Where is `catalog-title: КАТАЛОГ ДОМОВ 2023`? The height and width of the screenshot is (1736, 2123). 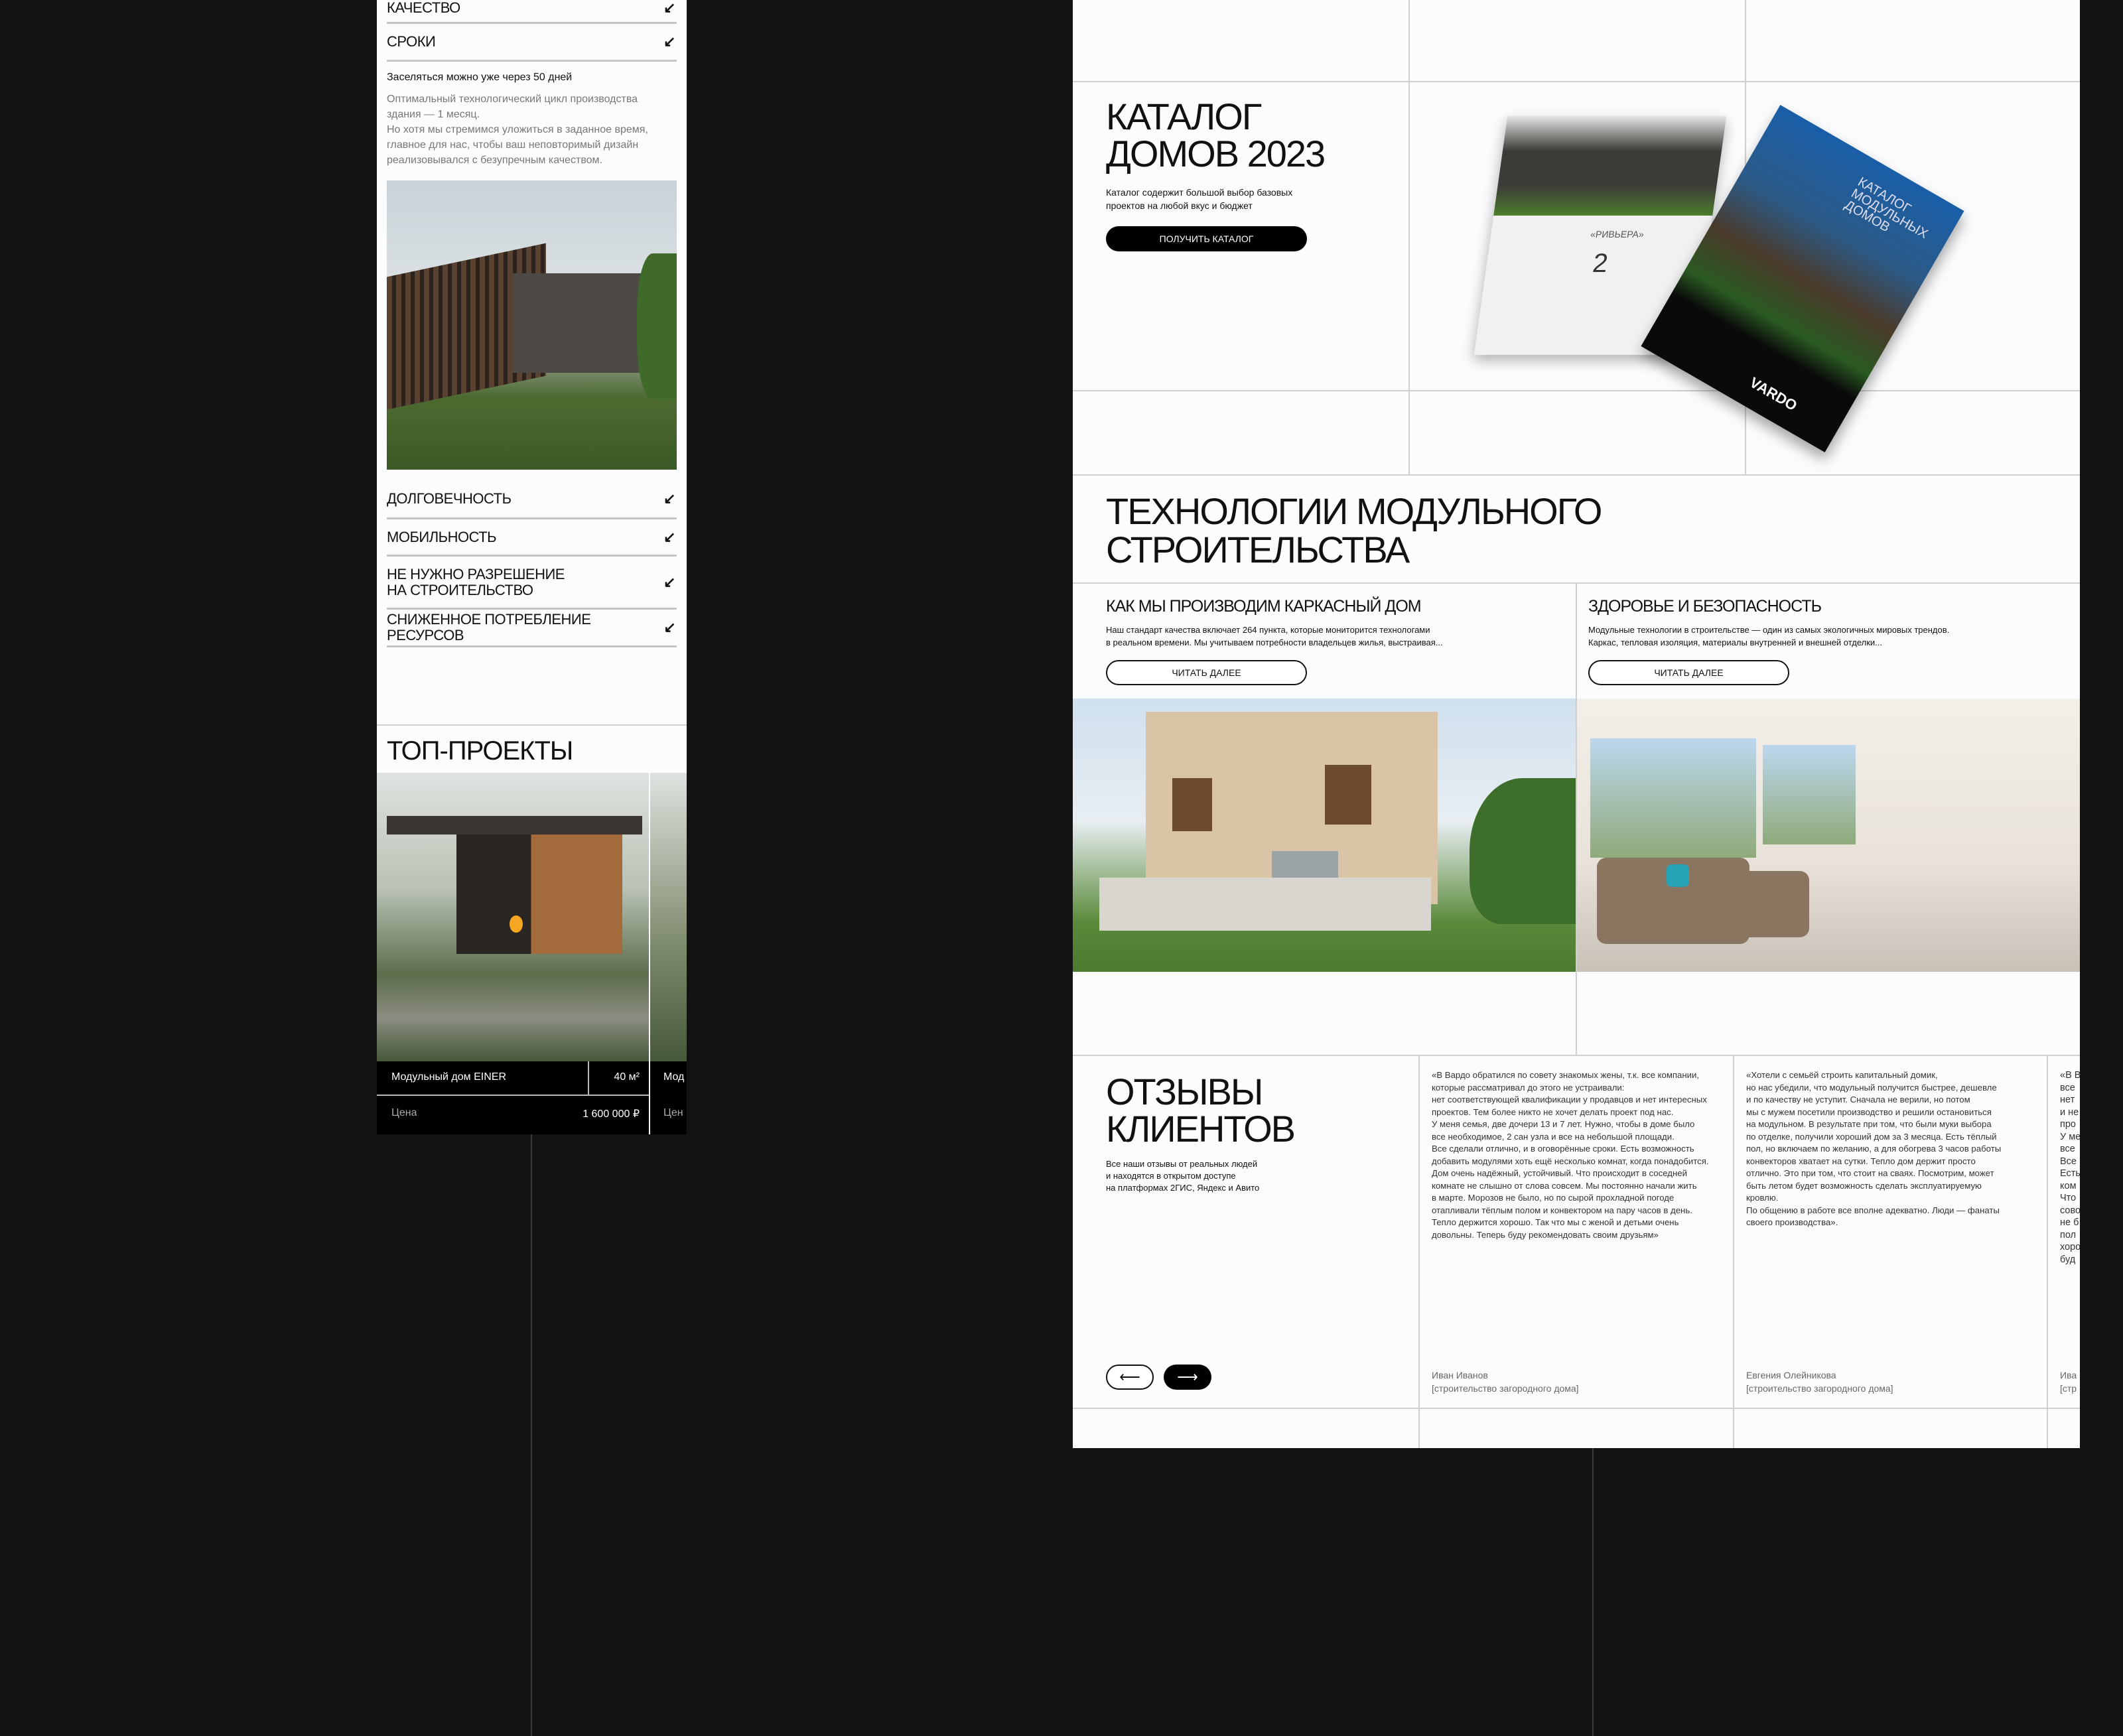 catalog-title: КАТАЛОГ ДОМОВ 2023 is located at coordinates (1216, 135).